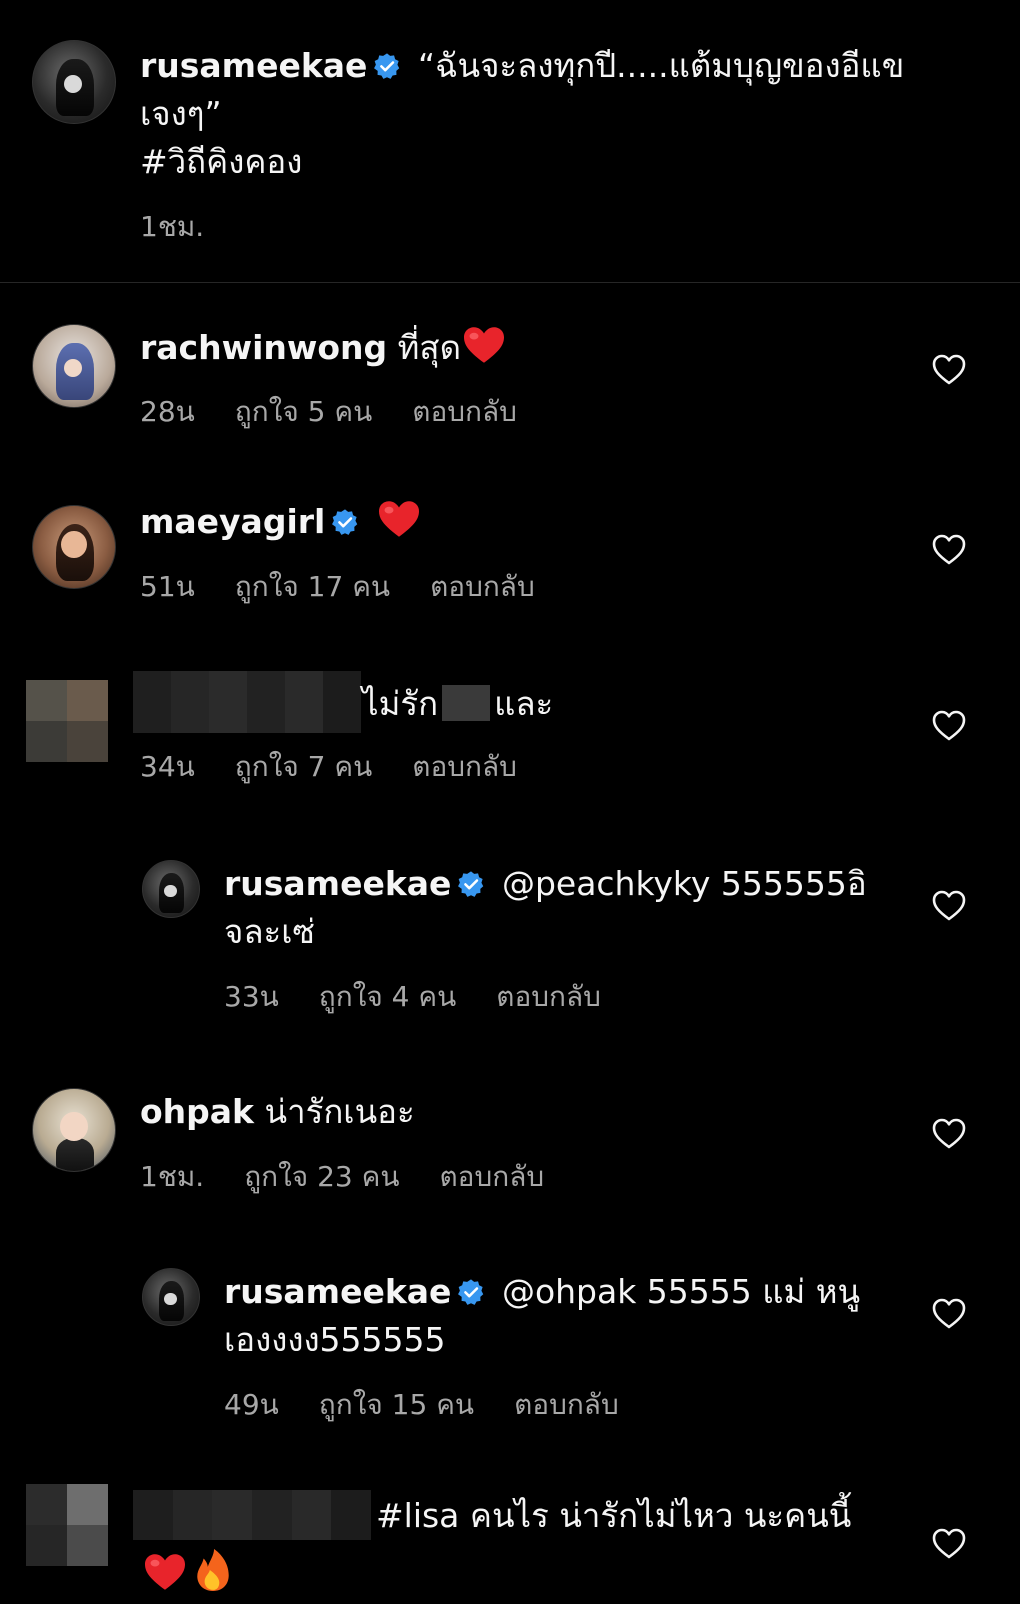 The height and width of the screenshot is (1604, 1020). I want to click on comment-time: 51น, so click(167, 586).